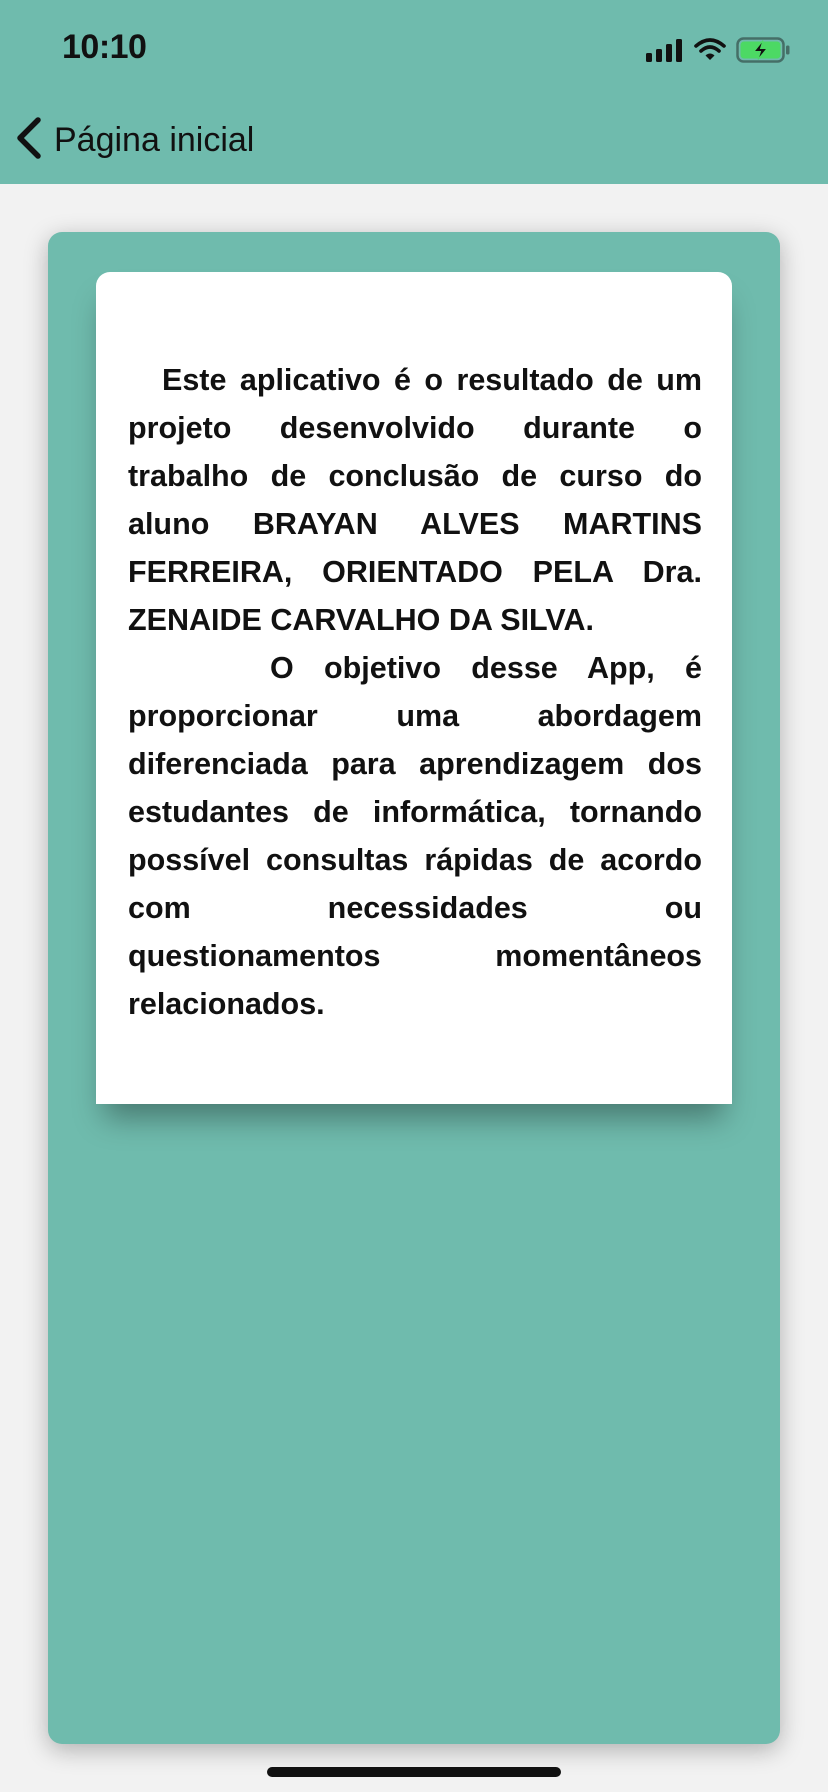  Describe the element at coordinates (665, 50) in the screenshot. I see `signal-icon` at that location.